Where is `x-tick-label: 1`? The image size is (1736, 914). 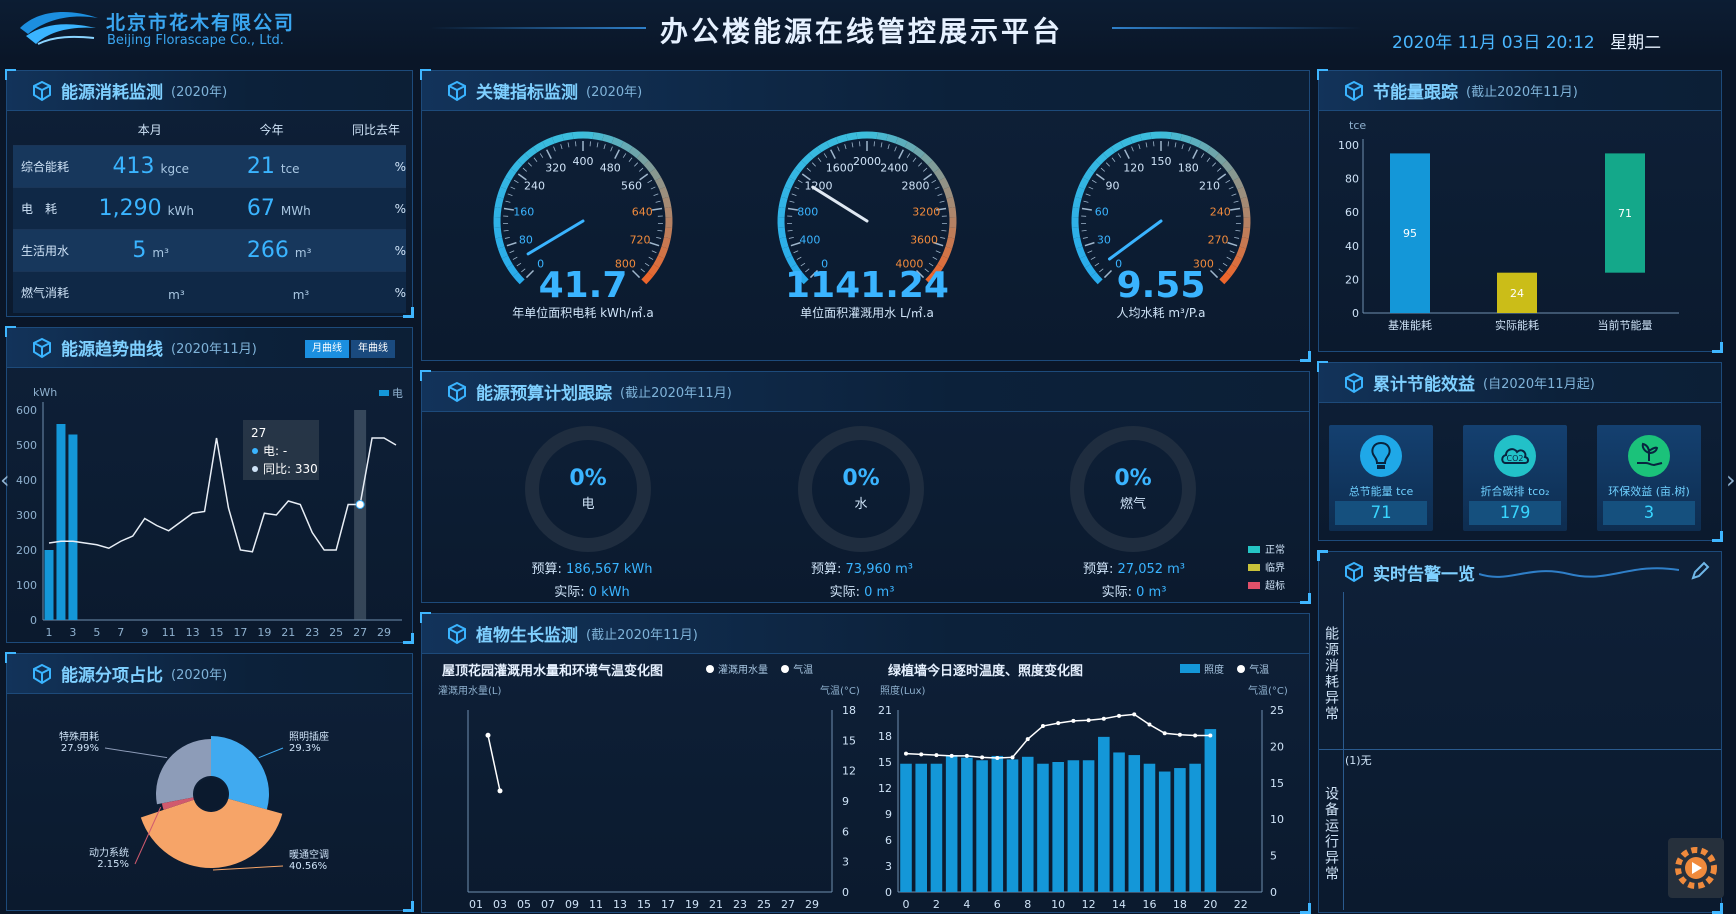 x-tick-label: 1 is located at coordinates (49, 632).